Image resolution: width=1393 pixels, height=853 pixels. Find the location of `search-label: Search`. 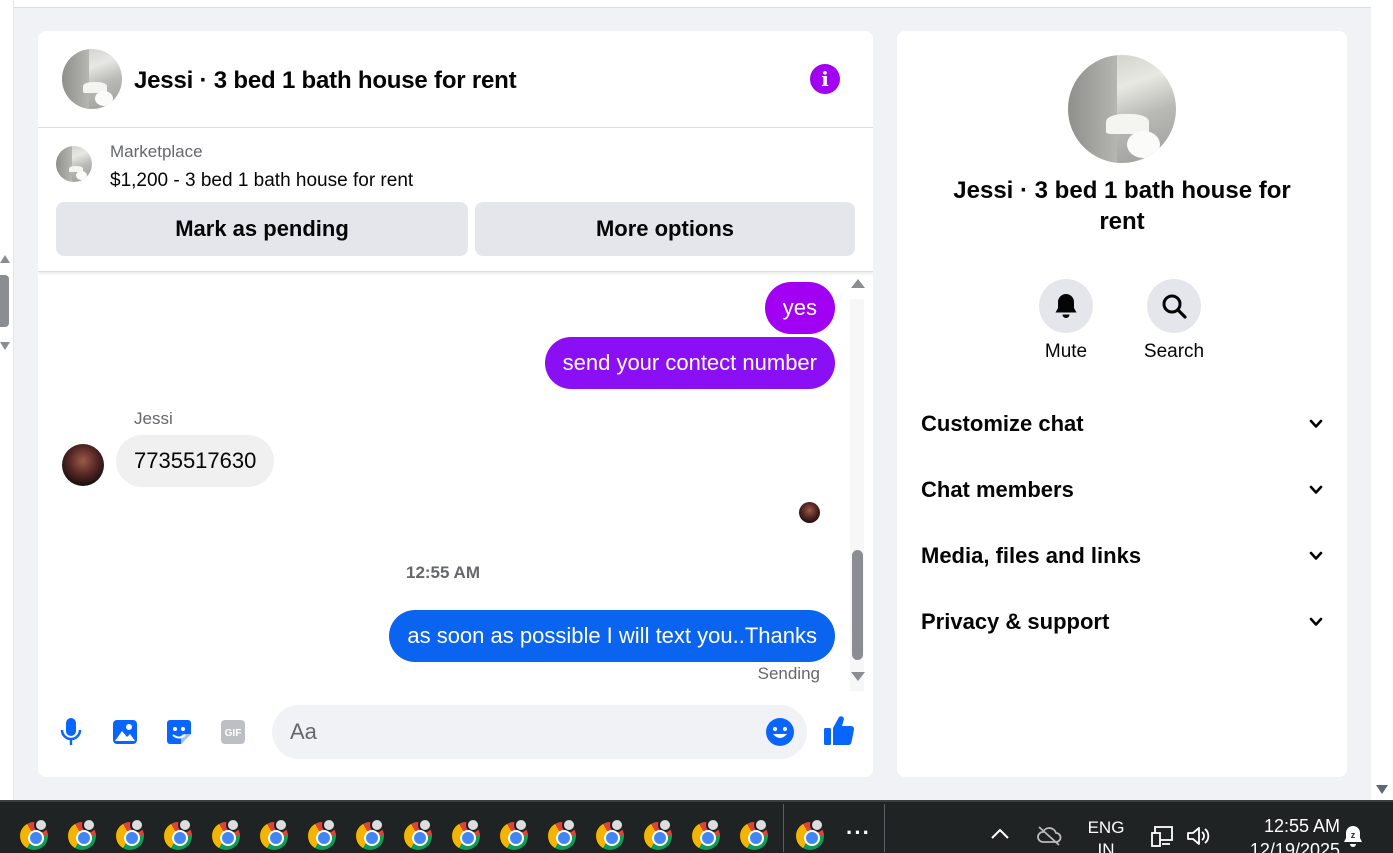

search-label: Search is located at coordinates (1174, 351).